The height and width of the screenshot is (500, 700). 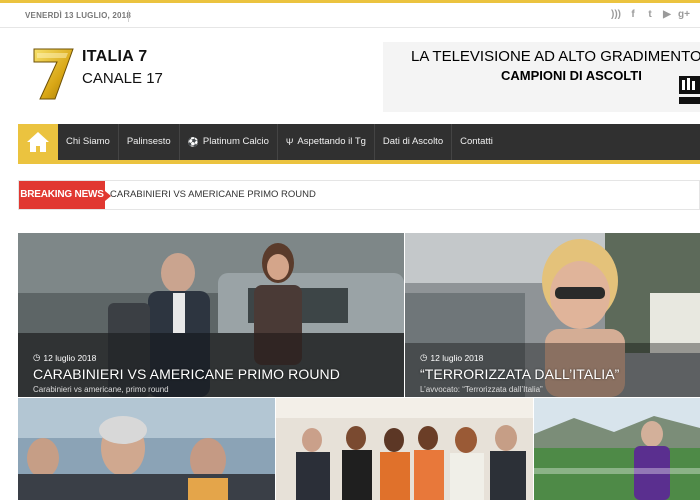 I want to click on nav-item-label: Dati di Ascolto, so click(x=413, y=141).